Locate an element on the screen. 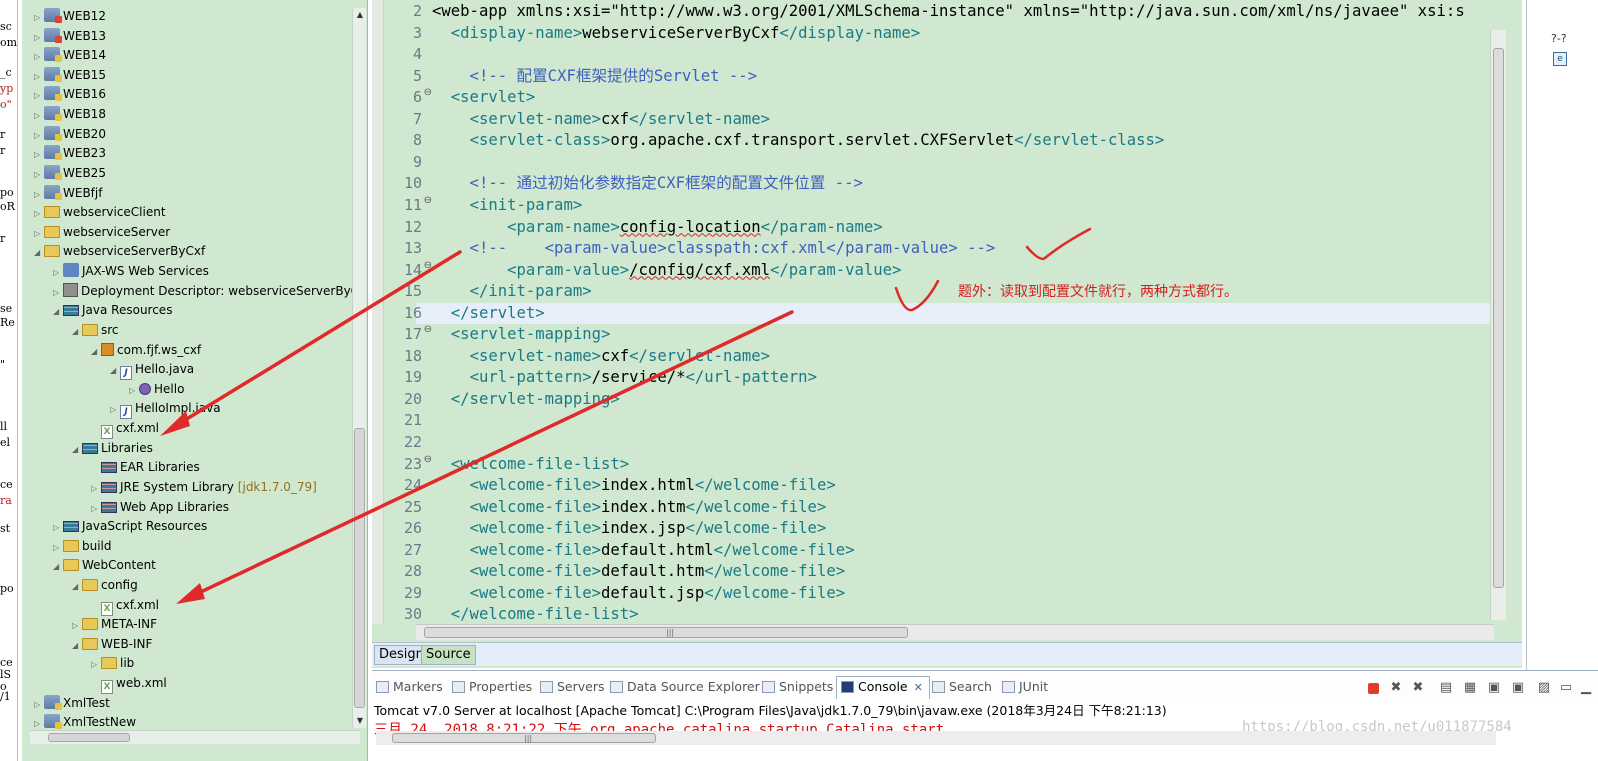  scroll-down-icon: ▼ is located at coordinates (360, 720).